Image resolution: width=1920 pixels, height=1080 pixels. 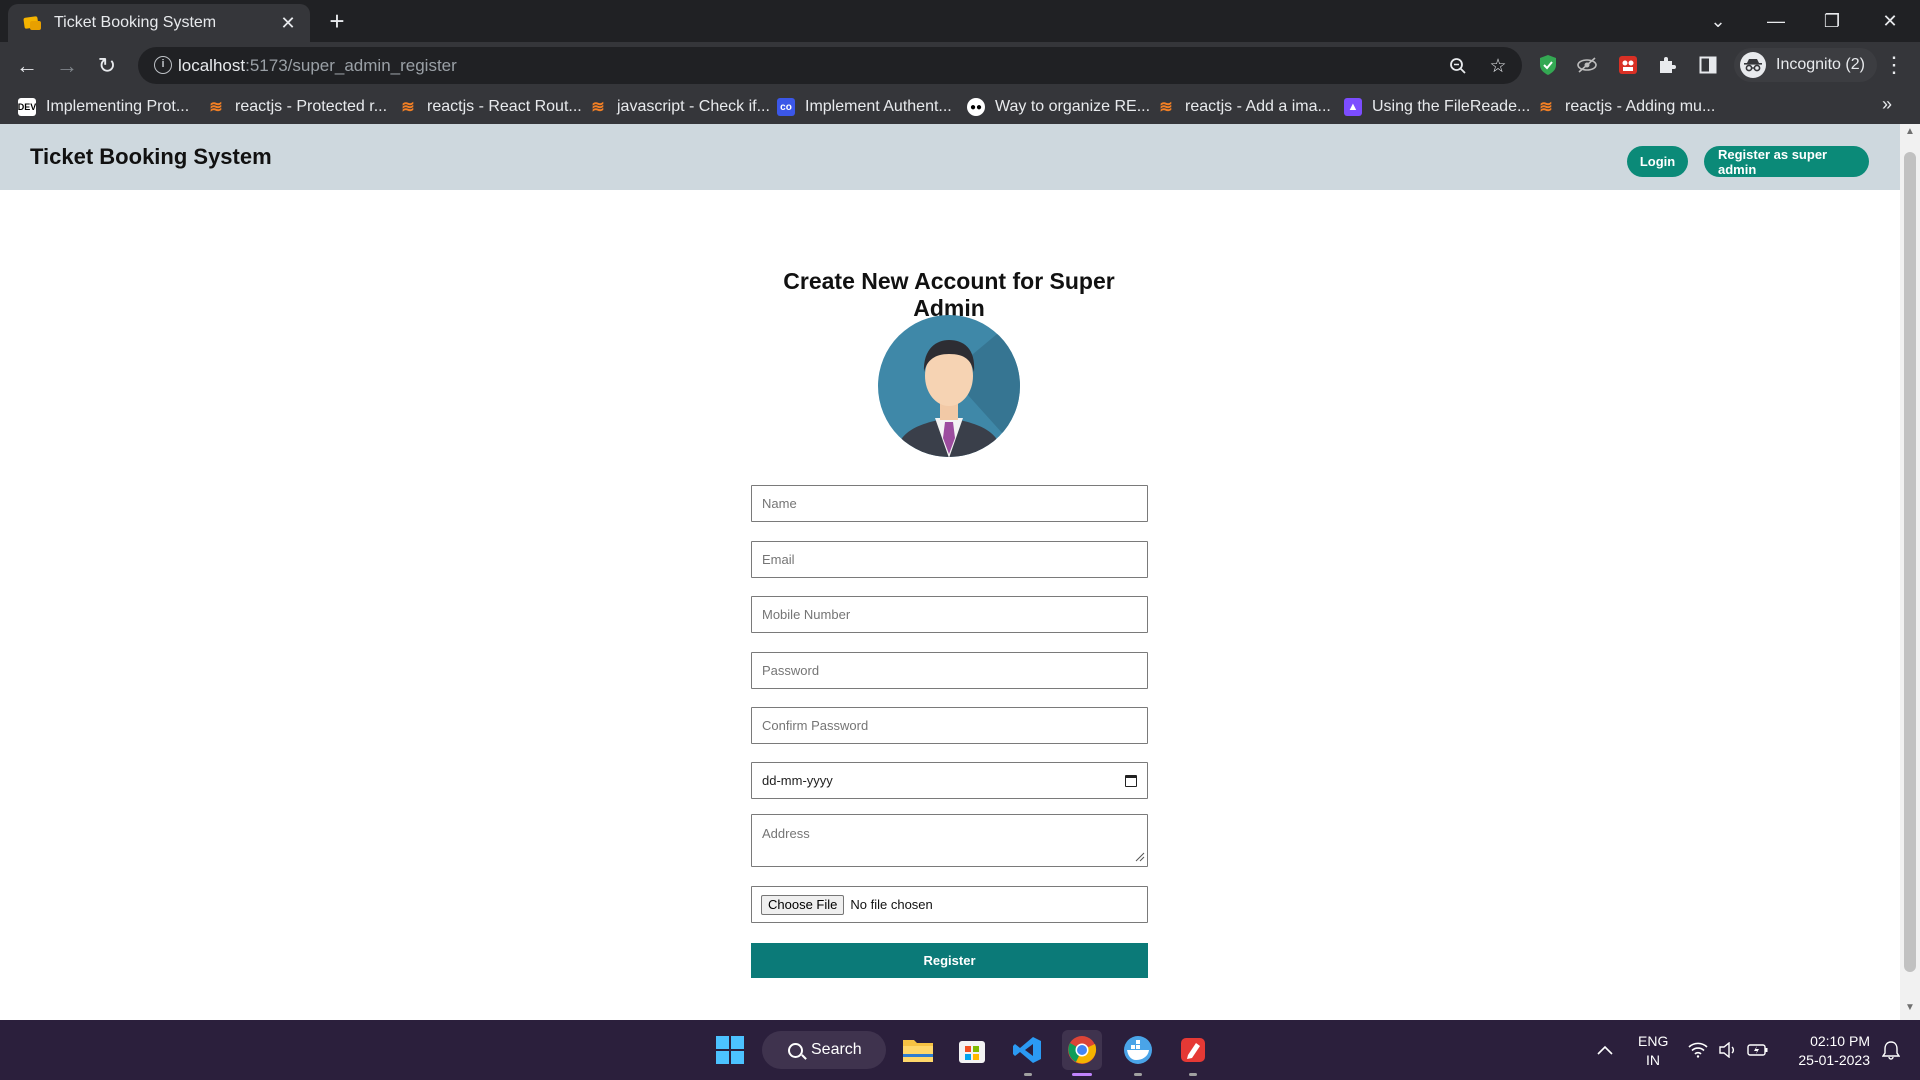 What do you see at coordinates (949, 904) in the screenshot?
I see `file-upload-field: Choose File No file chosen` at bounding box center [949, 904].